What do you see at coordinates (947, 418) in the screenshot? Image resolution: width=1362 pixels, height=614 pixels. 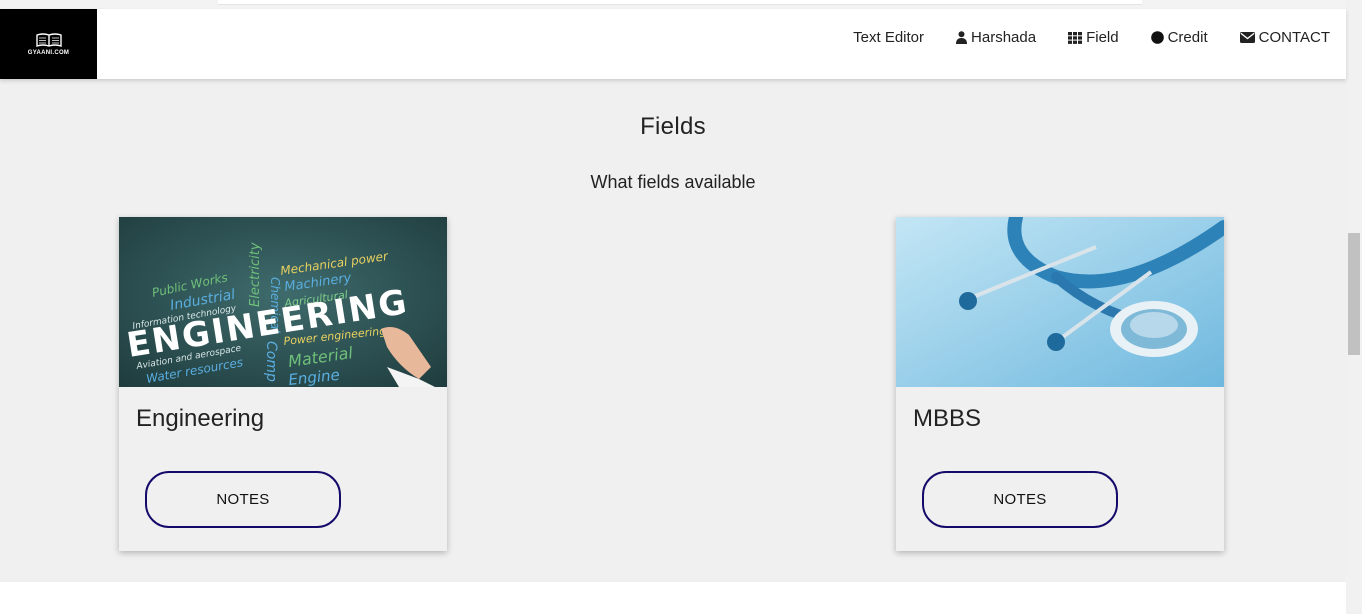 I see `card-title: MBBS` at bounding box center [947, 418].